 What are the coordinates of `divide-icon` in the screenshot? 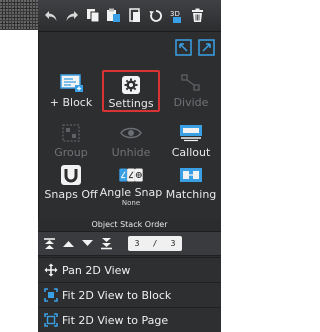 It's located at (191, 83).